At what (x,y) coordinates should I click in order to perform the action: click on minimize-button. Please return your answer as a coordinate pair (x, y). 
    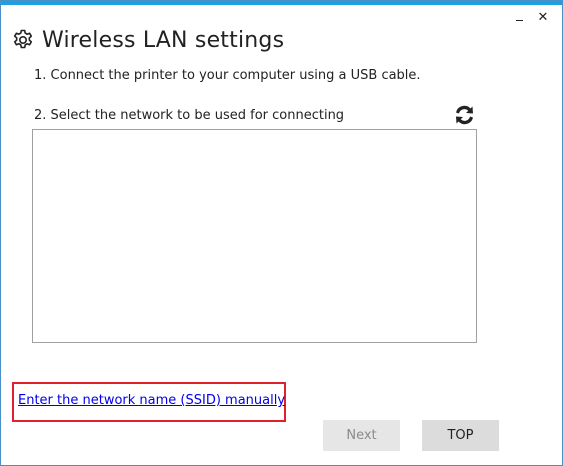
    Looking at the image, I should click on (519, 18).